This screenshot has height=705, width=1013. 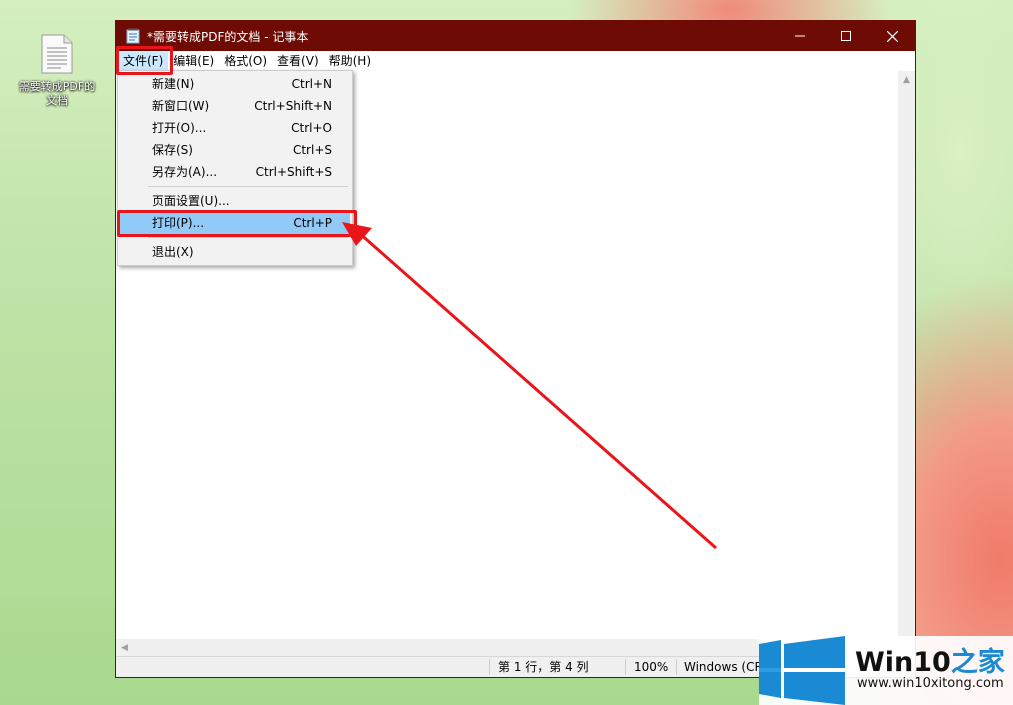 I want to click on win10-watermark-logo: Win10之家 www.win10xitong.com, so click(x=886, y=670).